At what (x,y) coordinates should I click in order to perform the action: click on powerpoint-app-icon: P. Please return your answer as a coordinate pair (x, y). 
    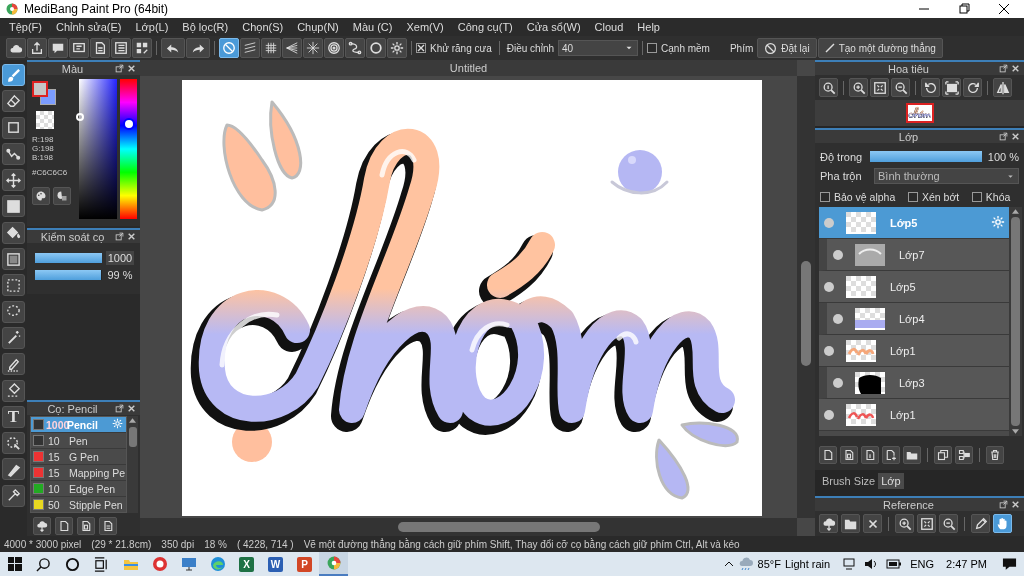
    Looking at the image, I should click on (304, 564).